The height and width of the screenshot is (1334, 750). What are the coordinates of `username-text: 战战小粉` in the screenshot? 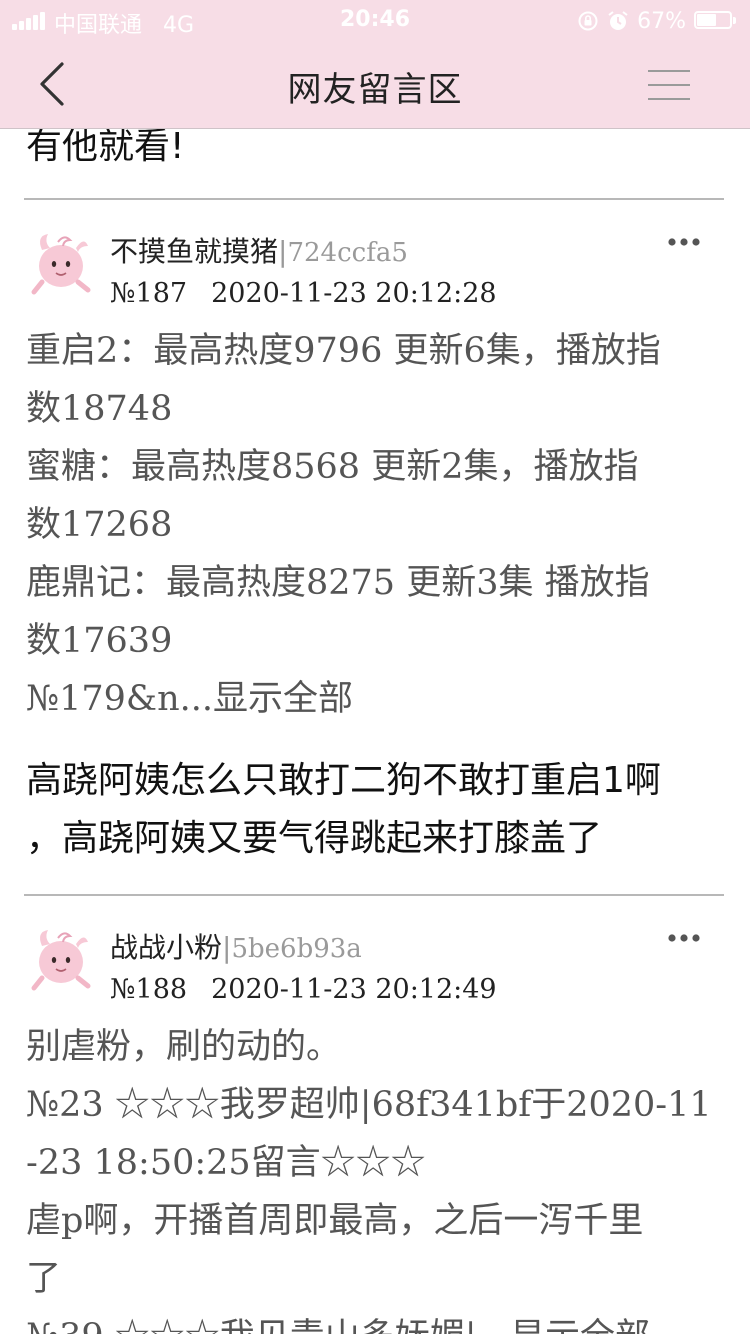 It's located at (166, 947).